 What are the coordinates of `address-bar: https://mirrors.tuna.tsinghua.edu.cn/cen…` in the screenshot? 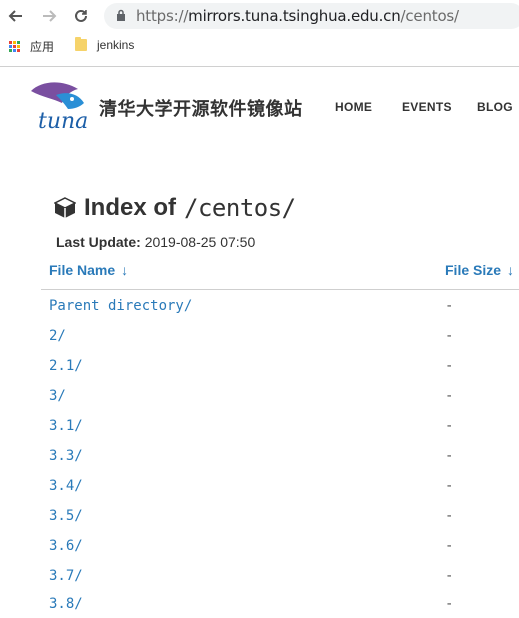 It's located at (311, 16).